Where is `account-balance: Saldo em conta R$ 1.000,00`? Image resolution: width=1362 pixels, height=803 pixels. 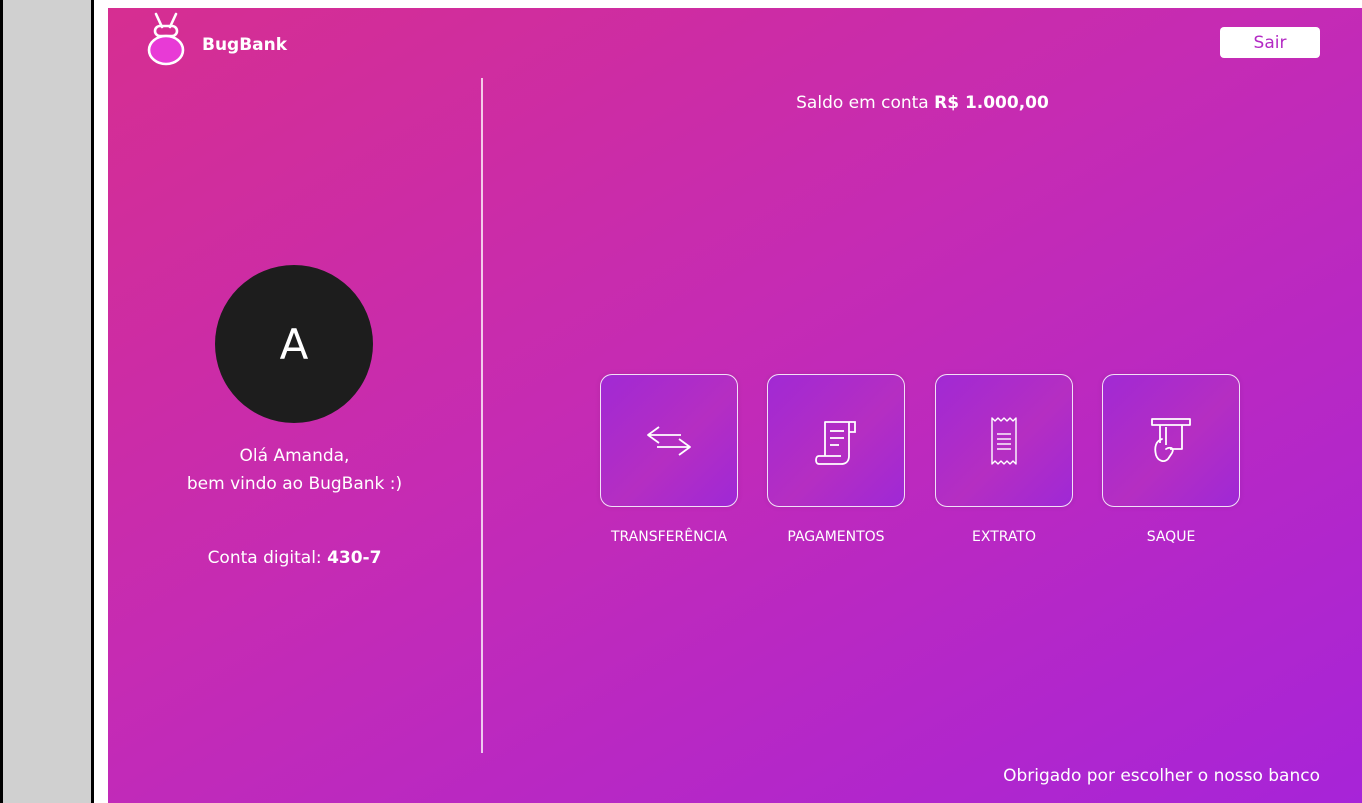 account-balance: Saldo em conta R$ 1.000,00 is located at coordinates (922, 103).